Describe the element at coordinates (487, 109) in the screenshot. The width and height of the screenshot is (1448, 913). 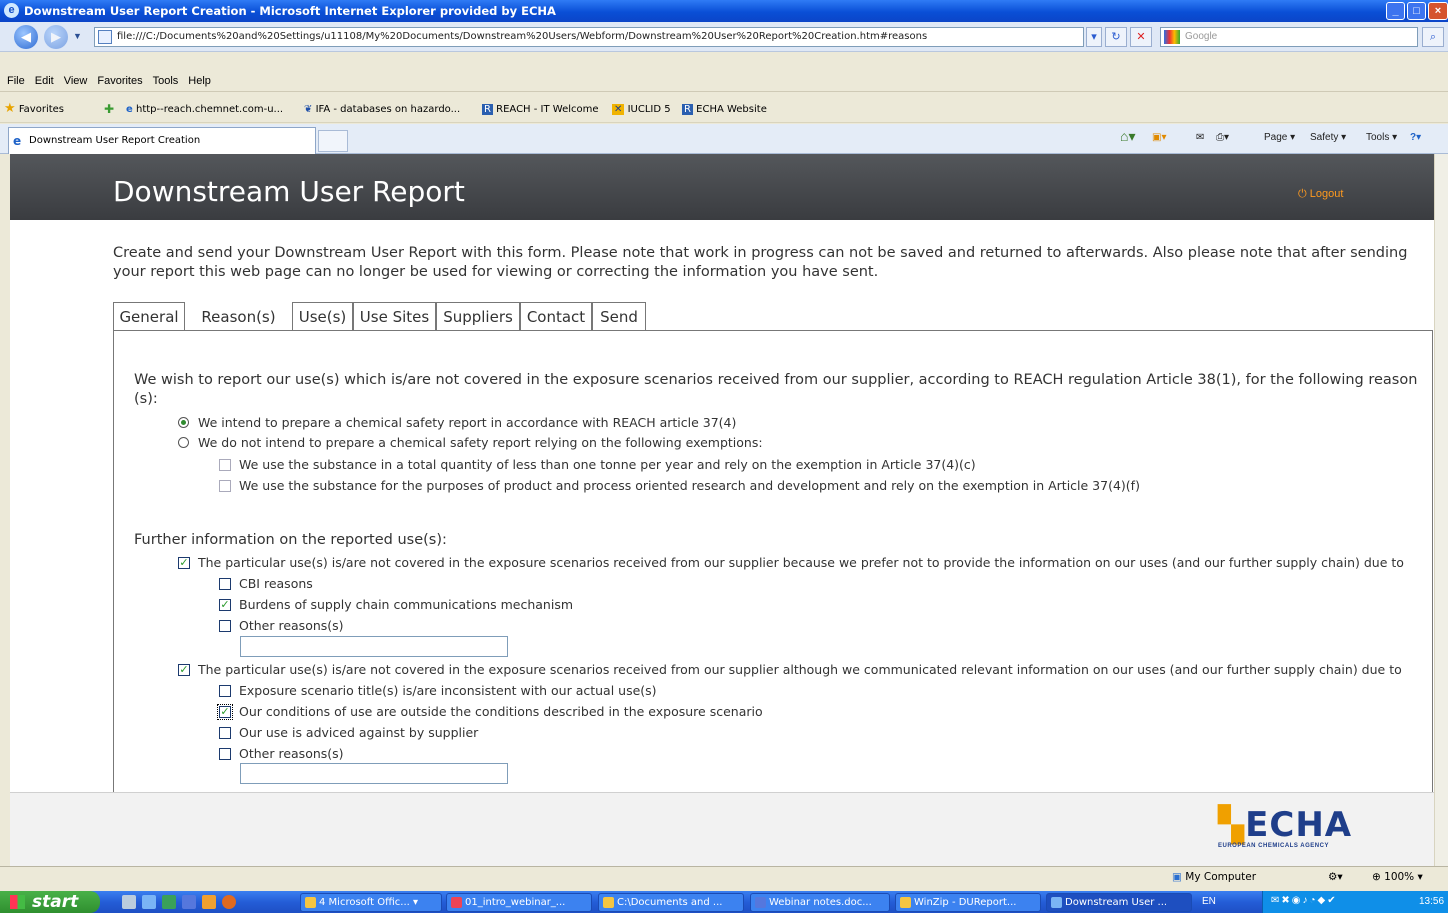
I see `reach-icon: R` at that location.